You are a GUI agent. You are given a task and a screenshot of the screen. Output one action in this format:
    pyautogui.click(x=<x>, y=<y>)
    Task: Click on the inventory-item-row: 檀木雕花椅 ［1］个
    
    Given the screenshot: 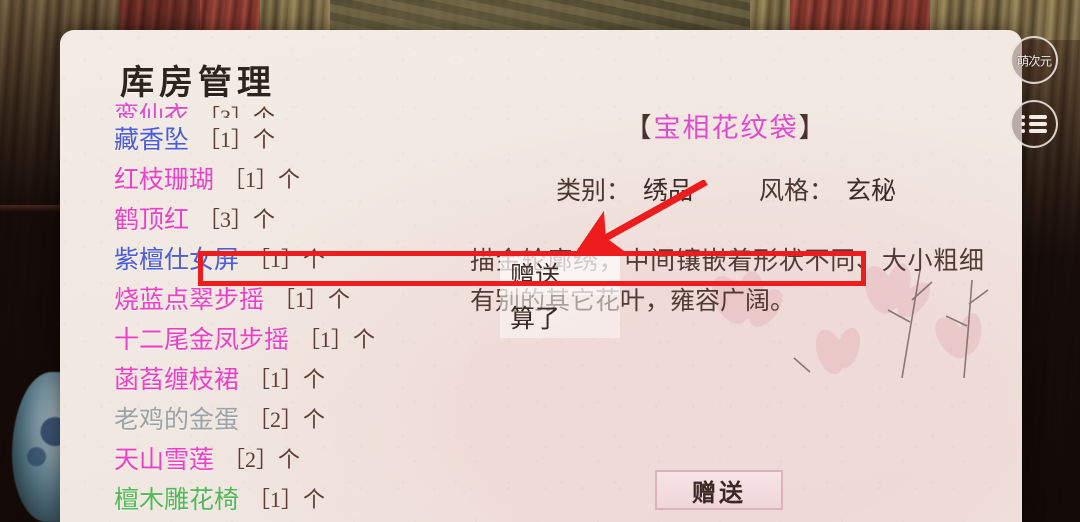 What is the action you would take?
    pyautogui.click(x=265, y=498)
    